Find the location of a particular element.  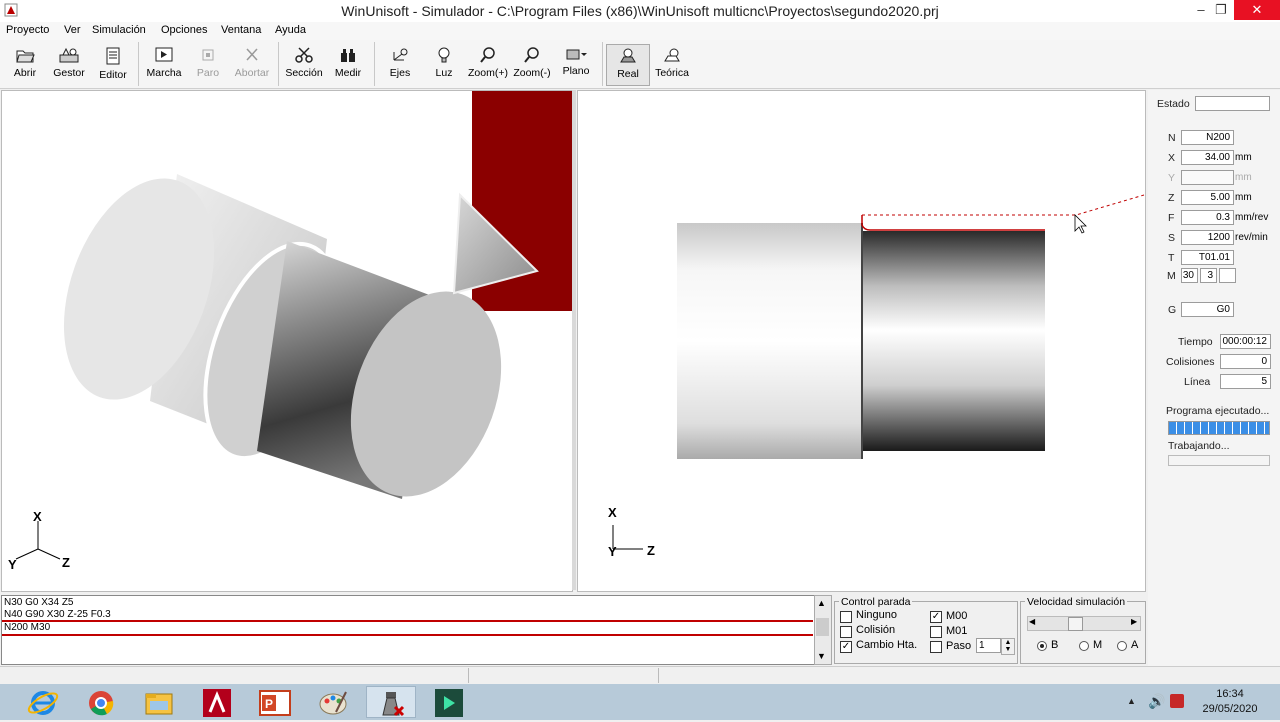

plane-view-icon is located at coordinates (576, 54).